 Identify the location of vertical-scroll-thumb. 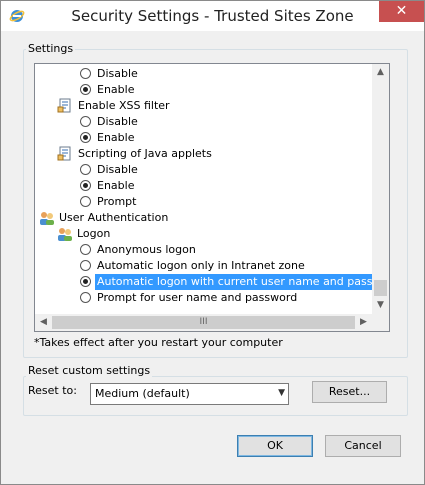
(380, 288).